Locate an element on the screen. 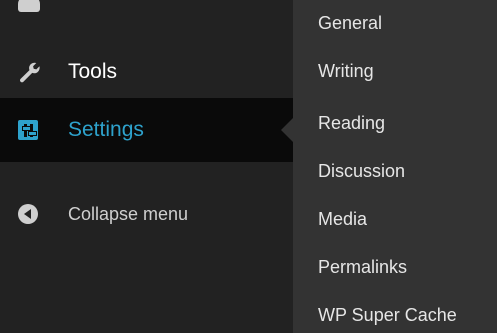  submenu-item-wp-super-cache: WP Super Cache is located at coordinates (387, 315).